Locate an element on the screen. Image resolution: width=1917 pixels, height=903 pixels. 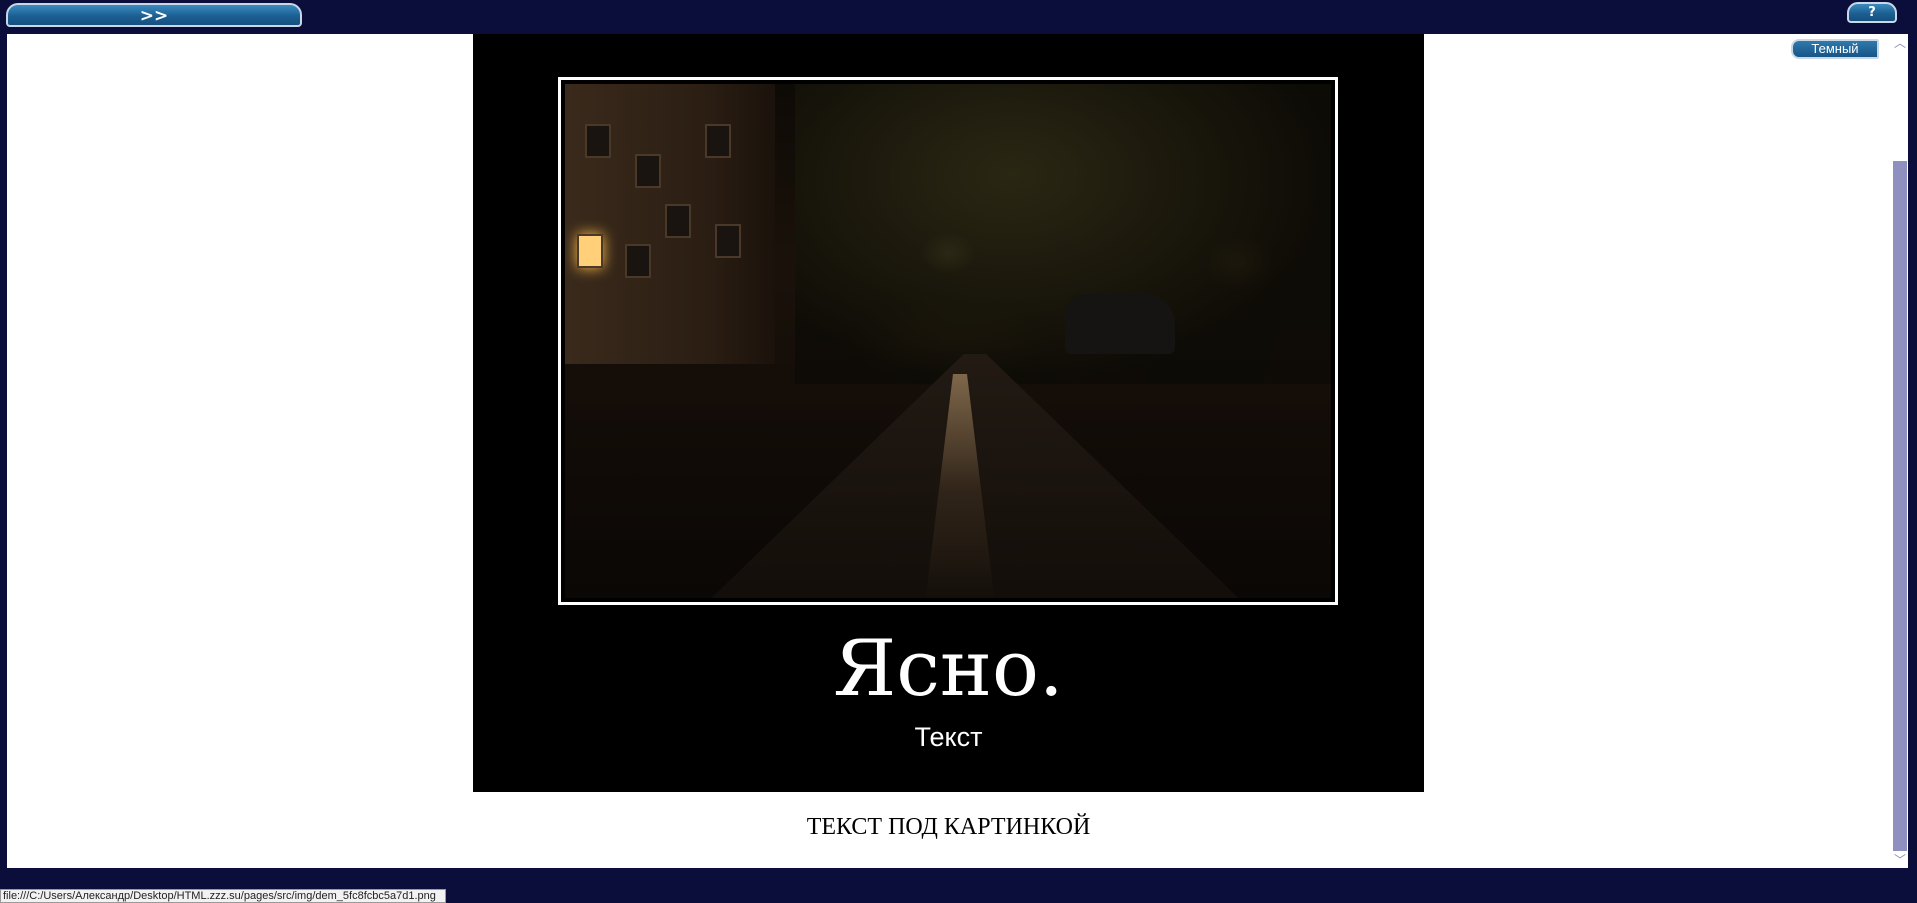
expand-sidebar-button: >> is located at coordinates (154, 15).